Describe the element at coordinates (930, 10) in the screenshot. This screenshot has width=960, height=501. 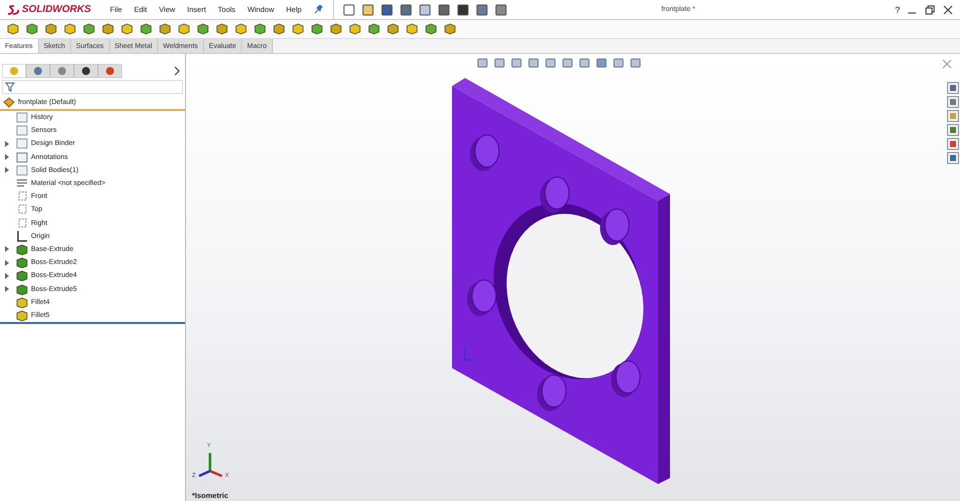
I see `restore-icon` at that location.